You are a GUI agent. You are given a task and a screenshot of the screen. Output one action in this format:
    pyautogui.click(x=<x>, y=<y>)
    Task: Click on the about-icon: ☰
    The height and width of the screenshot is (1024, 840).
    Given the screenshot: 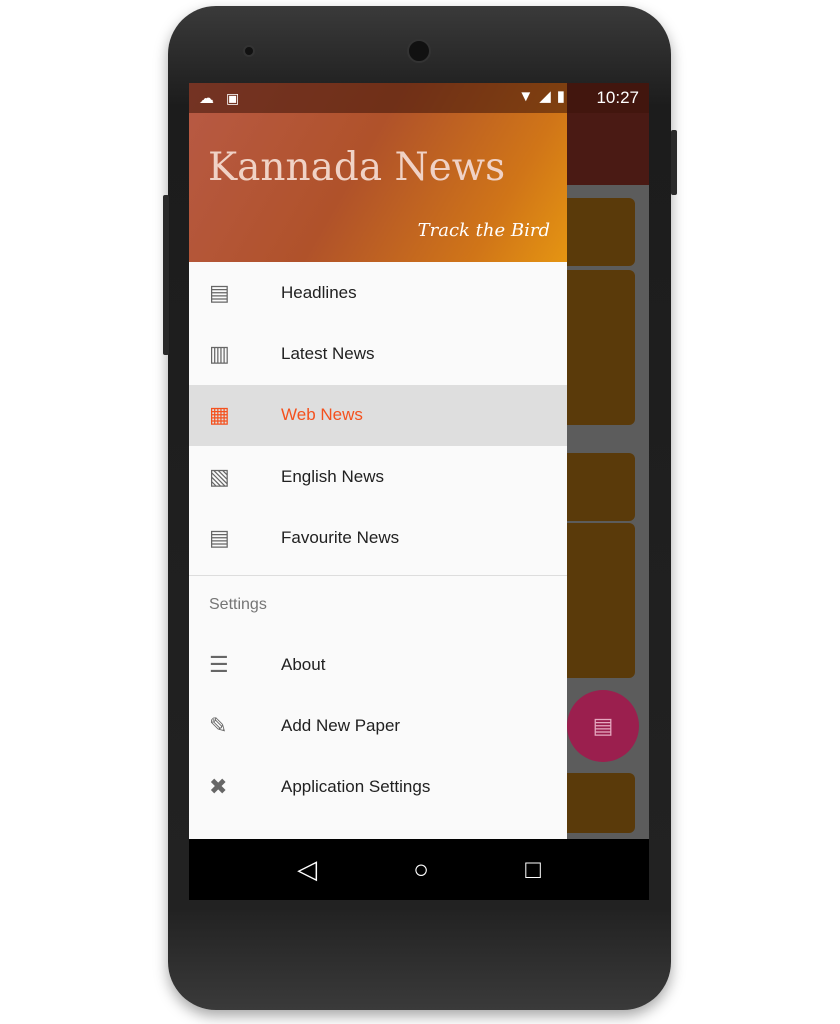 What is the action you would take?
    pyautogui.click(x=219, y=664)
    